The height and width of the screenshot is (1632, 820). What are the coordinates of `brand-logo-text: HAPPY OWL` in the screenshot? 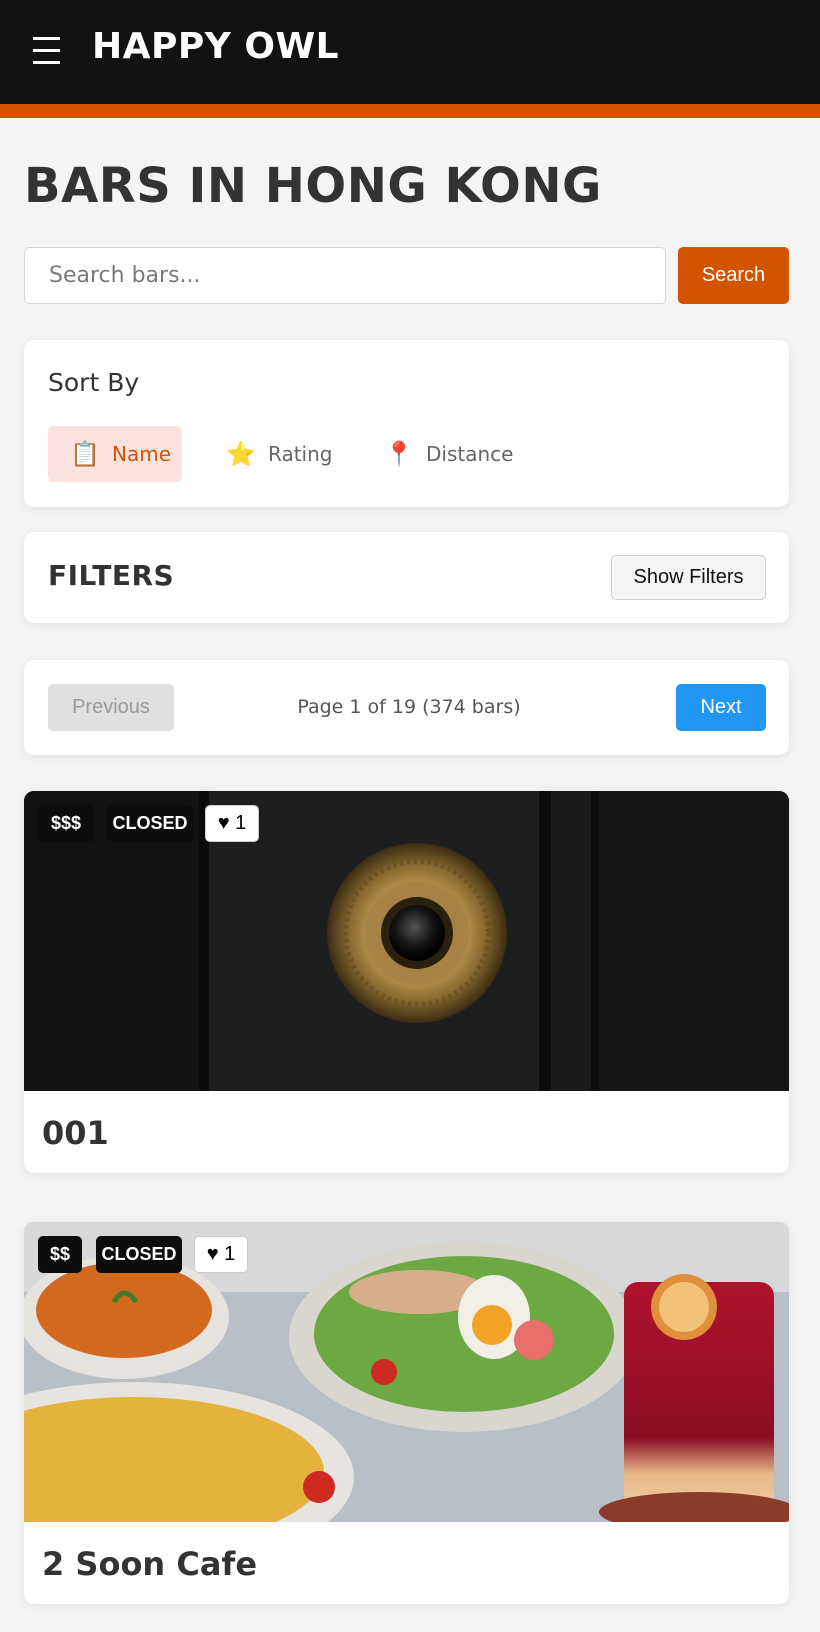 It's located at (215, 46).